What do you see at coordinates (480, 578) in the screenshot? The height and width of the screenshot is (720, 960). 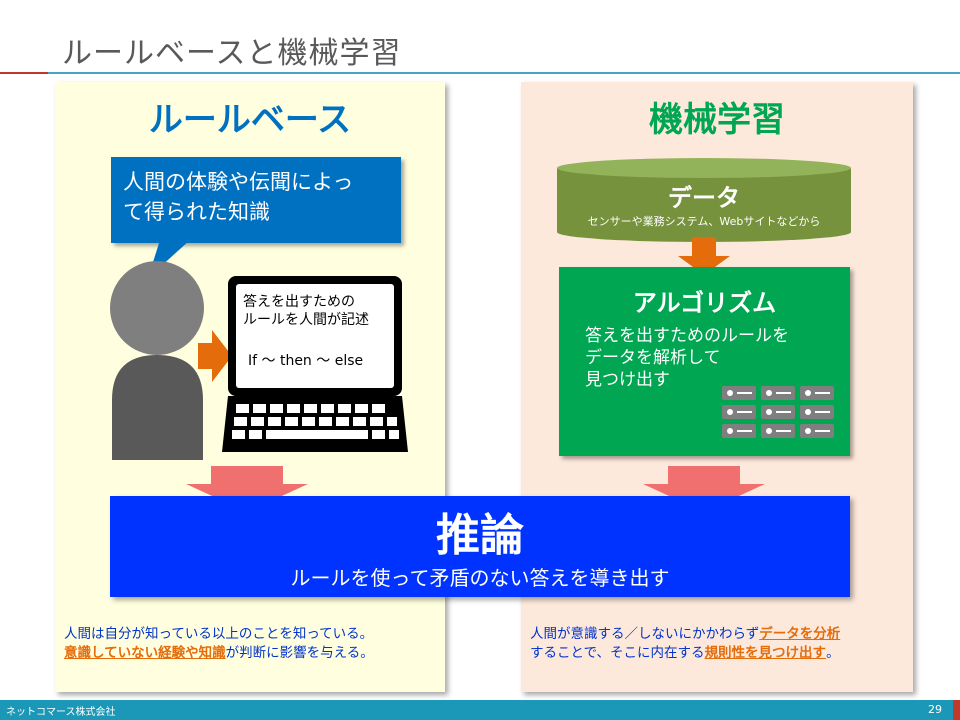 I see `inference-subtitle: ルールを使って矛盾のない答えを導き出す` at bounding box center [480, 578].